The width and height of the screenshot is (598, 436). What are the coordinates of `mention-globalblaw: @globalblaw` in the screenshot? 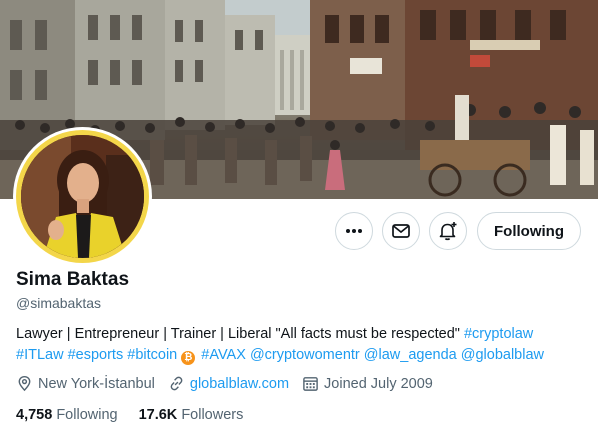 It's located at (502, 355).